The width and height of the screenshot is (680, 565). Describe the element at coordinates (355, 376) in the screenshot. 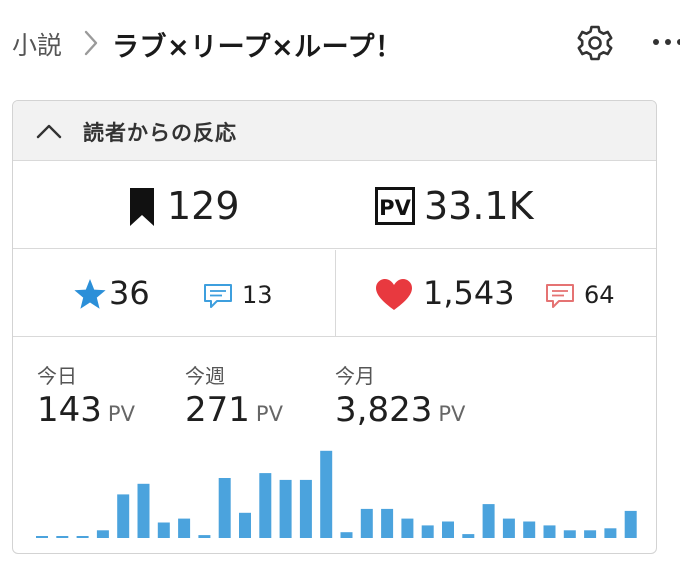

I see `period-label-month: 今月` at that location.